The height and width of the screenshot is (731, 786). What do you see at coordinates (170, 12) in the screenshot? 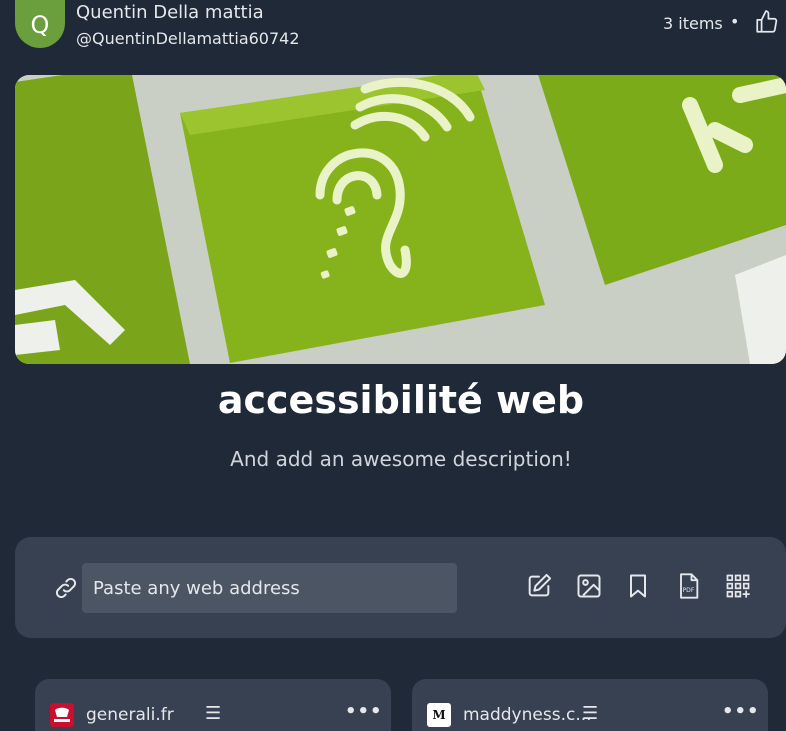
I see `user-name: Quentin Della mattia` at bounding box center [170, 12].